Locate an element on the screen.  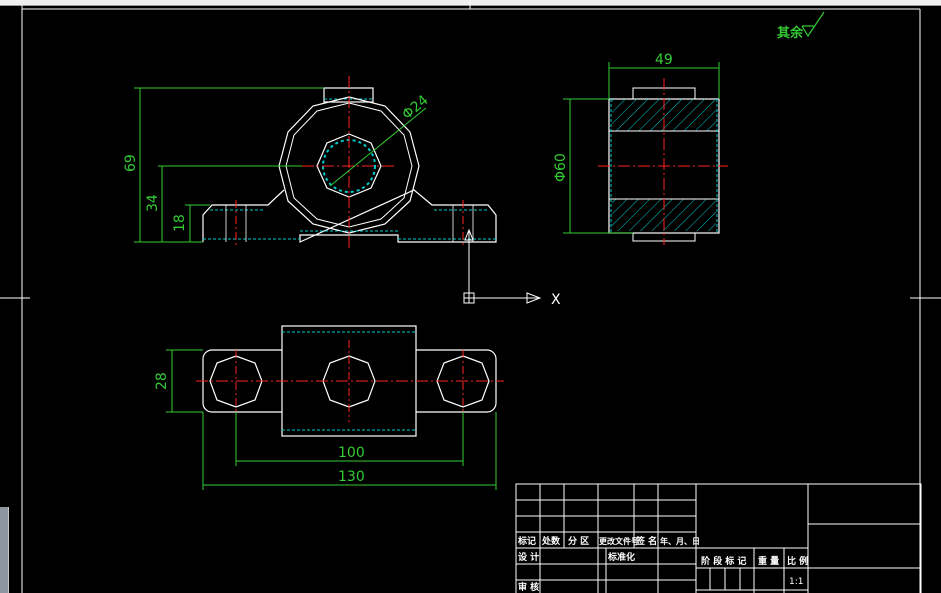
tb-scale-value: 1:1 is located at coordinates (796, 582).